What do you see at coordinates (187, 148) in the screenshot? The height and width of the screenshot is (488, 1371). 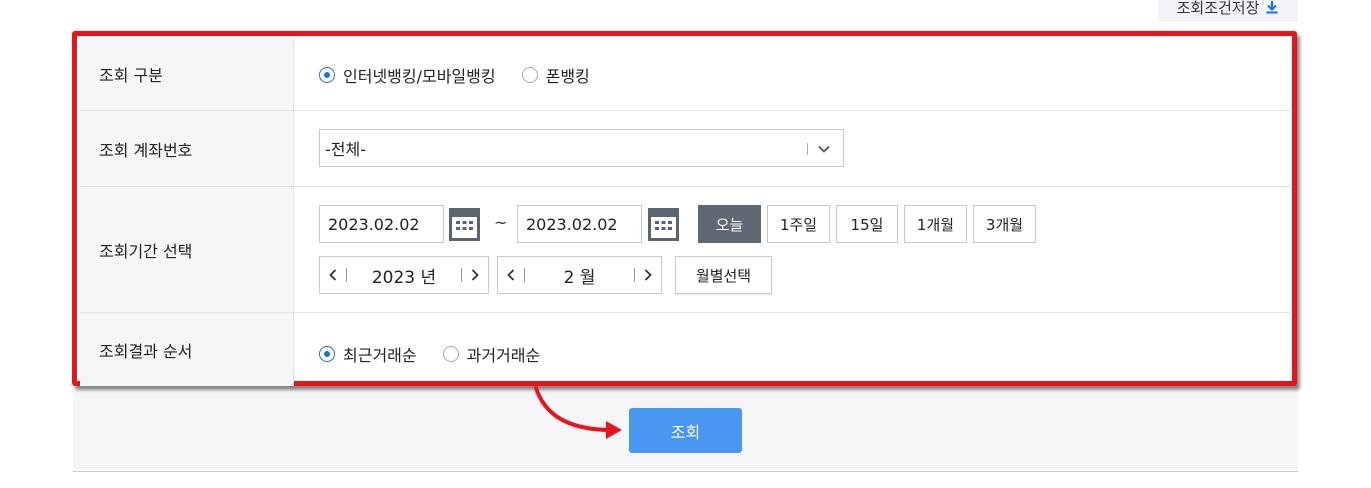 I see `account-label: 조회 계좌번호` at bounding box center [187, 148].